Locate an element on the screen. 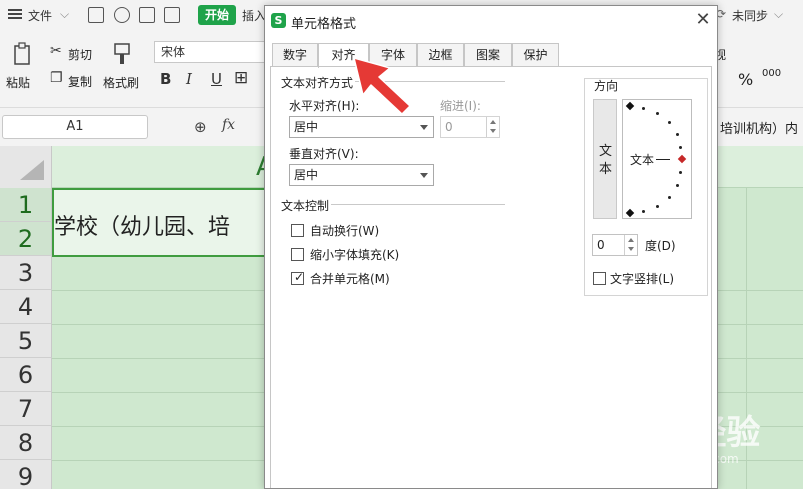 The height and width of the screenshot is (489, 803). horizontal-align-value: 居中 is located at coordinates (306, 127).